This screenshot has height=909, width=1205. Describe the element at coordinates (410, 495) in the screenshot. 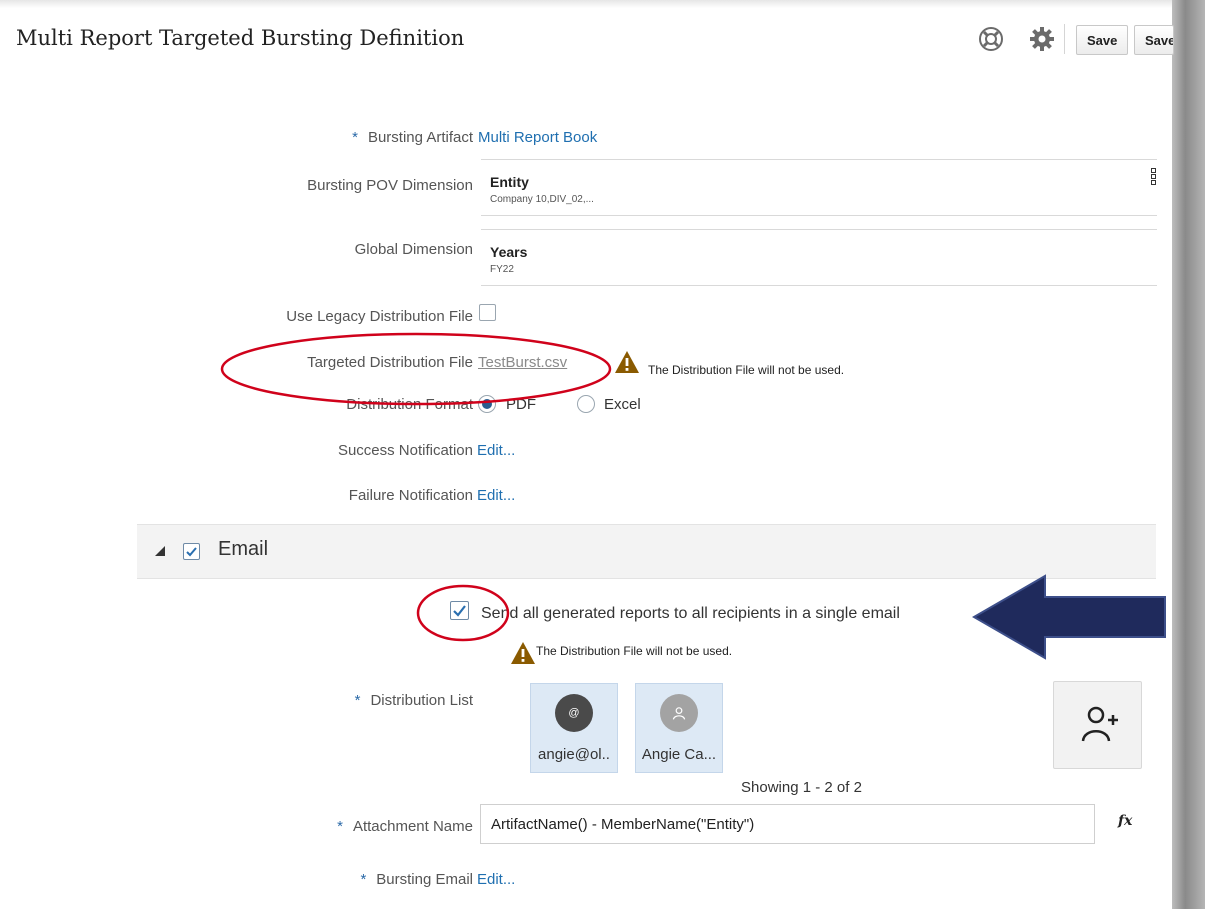

I see `failure-notification-label: Failure Notification` at that location.